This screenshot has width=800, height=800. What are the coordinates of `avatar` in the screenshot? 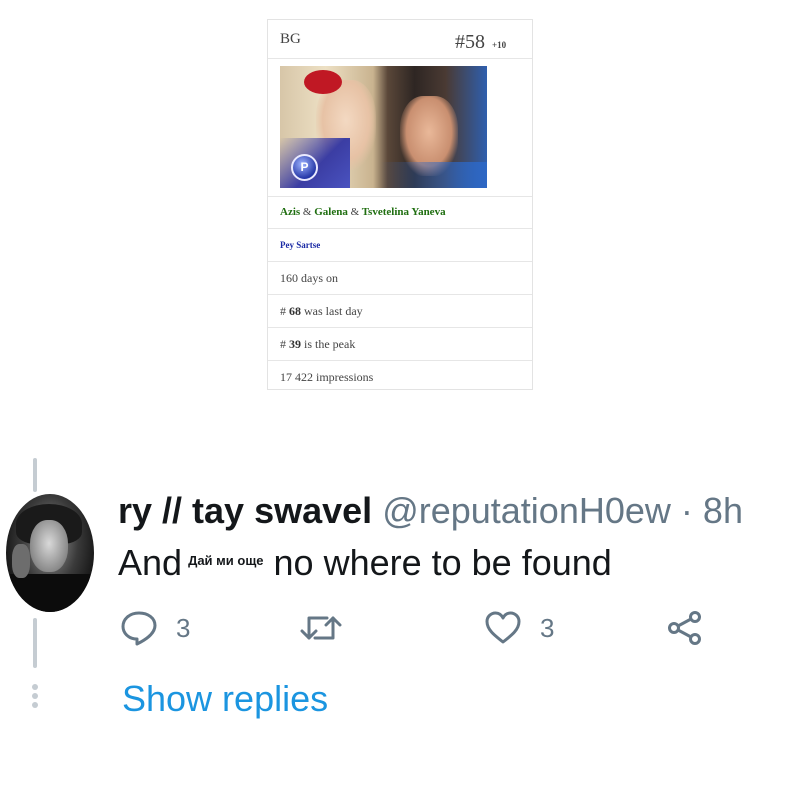 It's located at (50, 554).